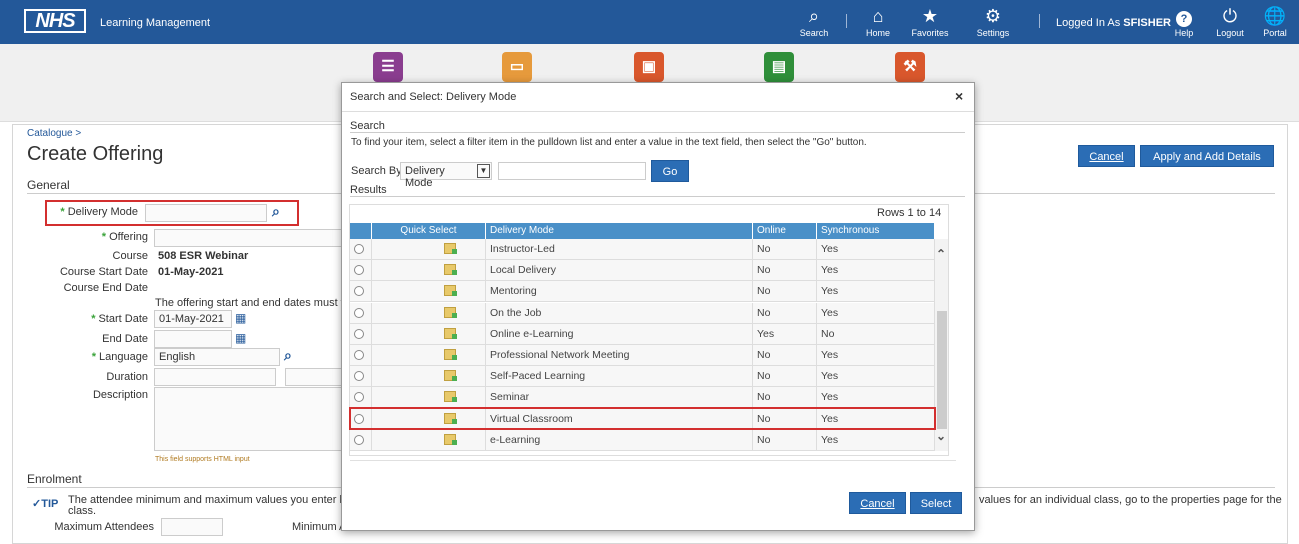  I want to click on search-by-label: Search By, so click(376, 171).